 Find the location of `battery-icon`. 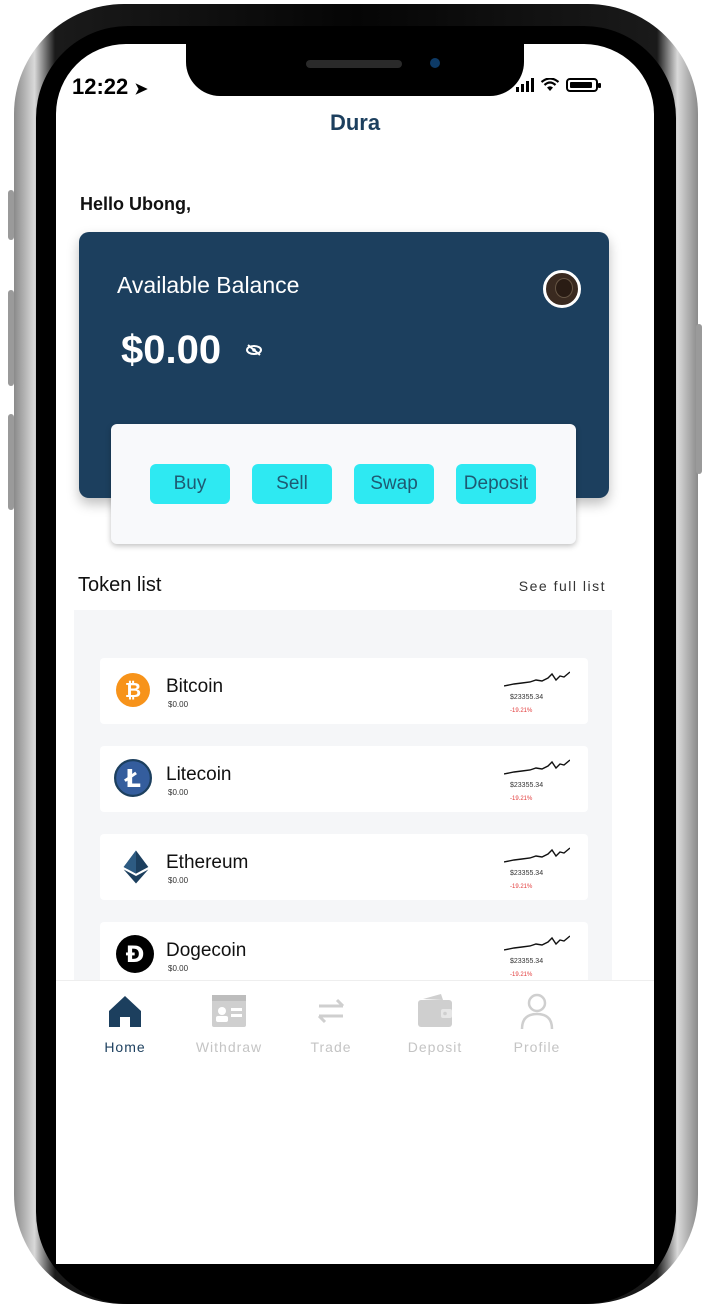

battery-icon is located at coordinates (583, 85).